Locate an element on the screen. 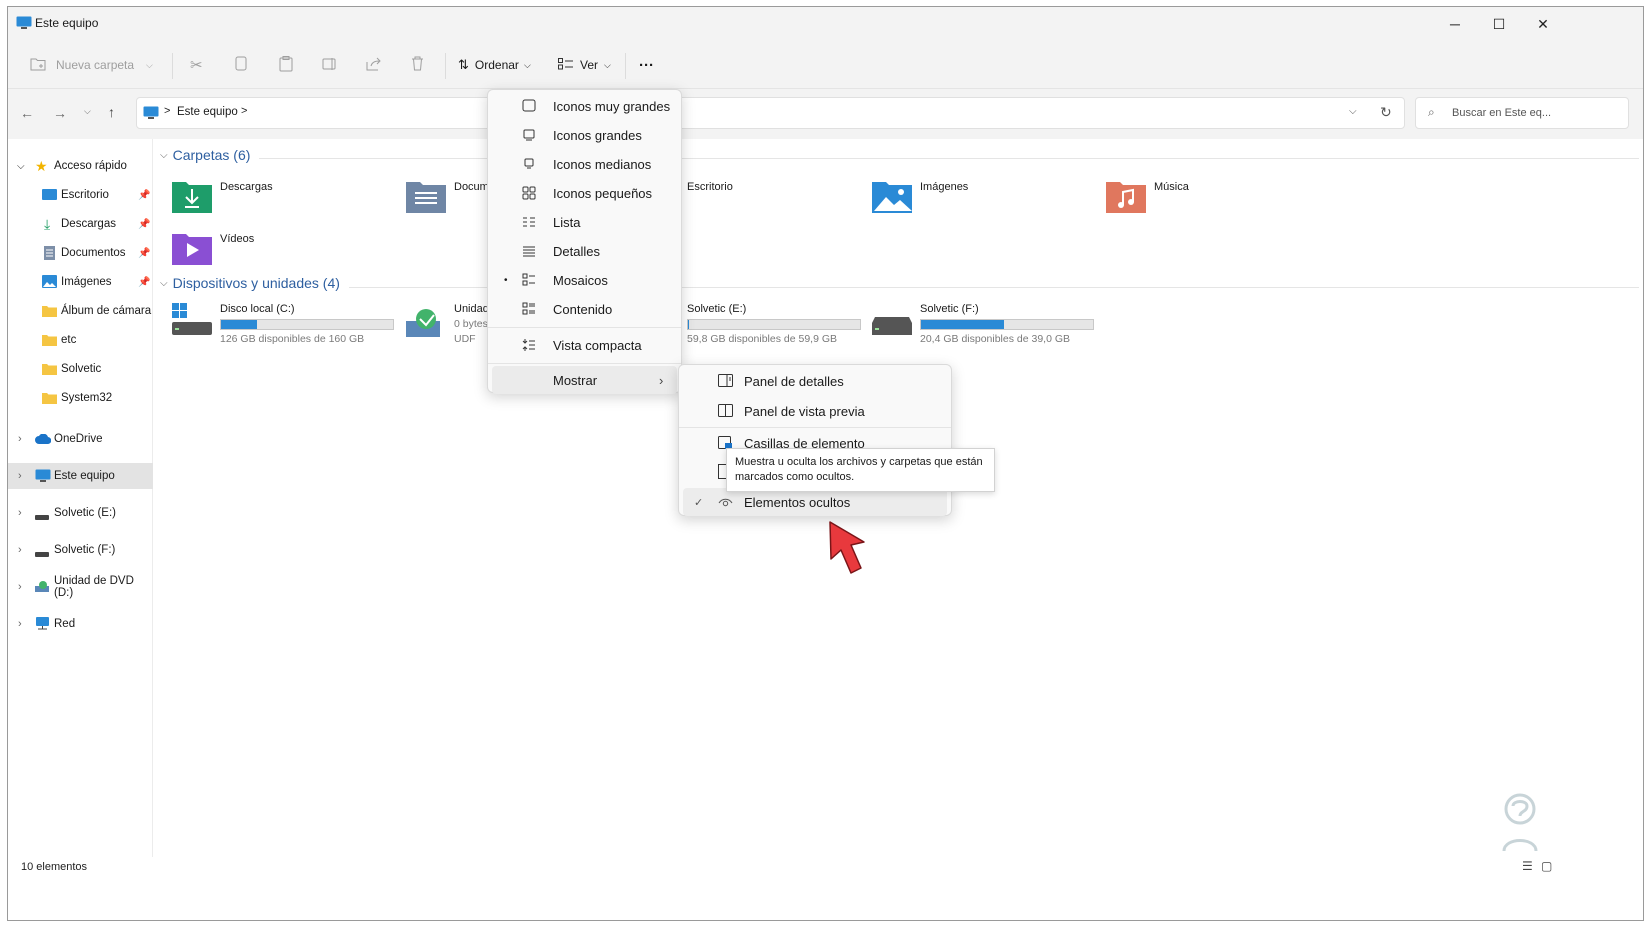 The width and height of the screenshot is (1650, 926). nav-item-descargas: ⤓ Descargas 📌 is located at coordinates (80, 224).